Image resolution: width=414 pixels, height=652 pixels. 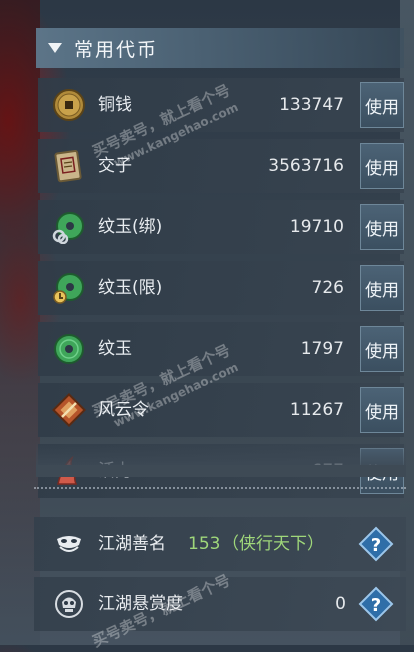 I want to click on currency-name: 铜钱, so click(x=115, y=105).